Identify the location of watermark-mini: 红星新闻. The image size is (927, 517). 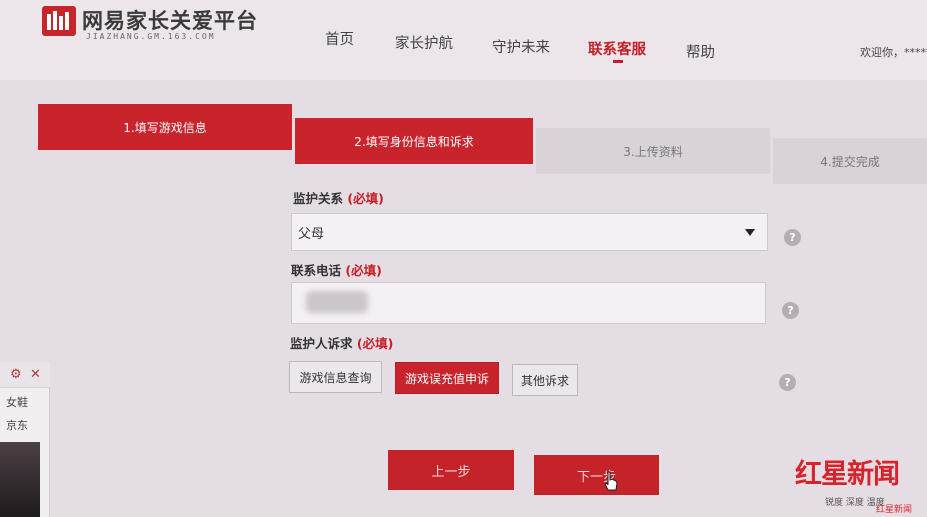
(894, 510).